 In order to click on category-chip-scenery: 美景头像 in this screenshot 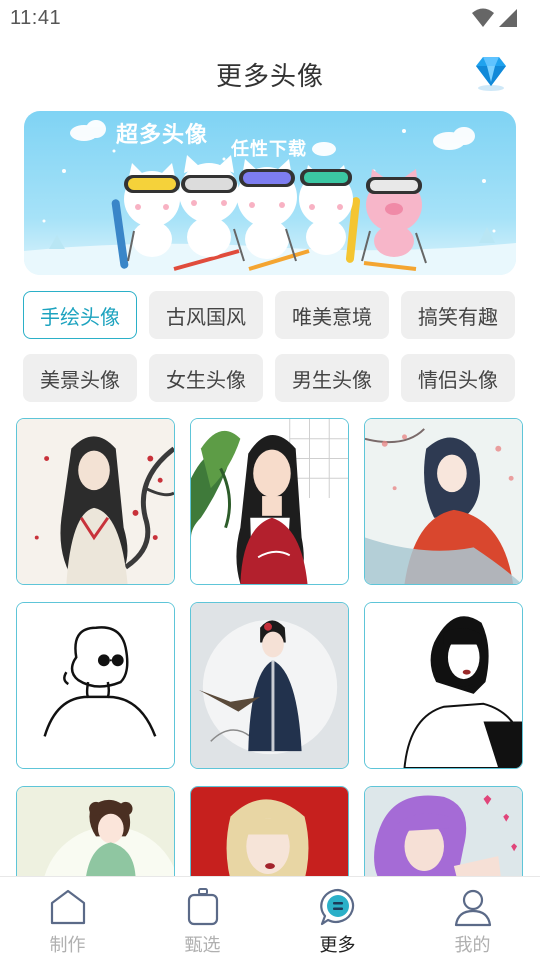, I will do `click(80, 378)`.